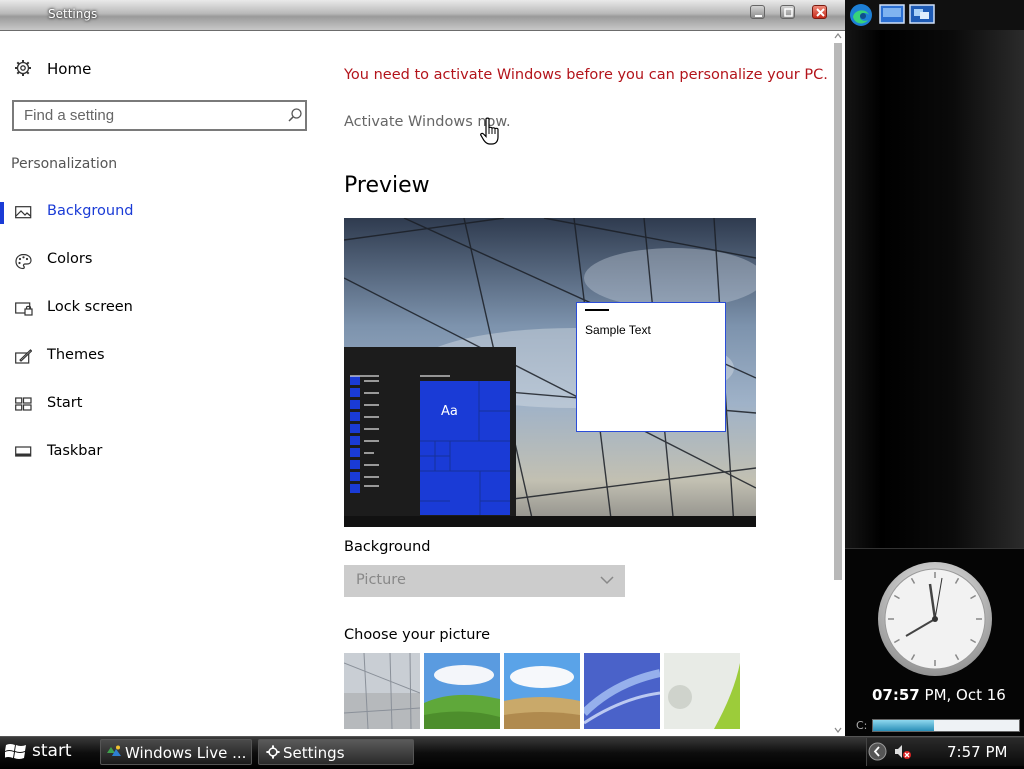  What do you see at coordinates (597, 310) in the screenshot?
I see `preview-window-titlebar` at bounding box center [597, 310].